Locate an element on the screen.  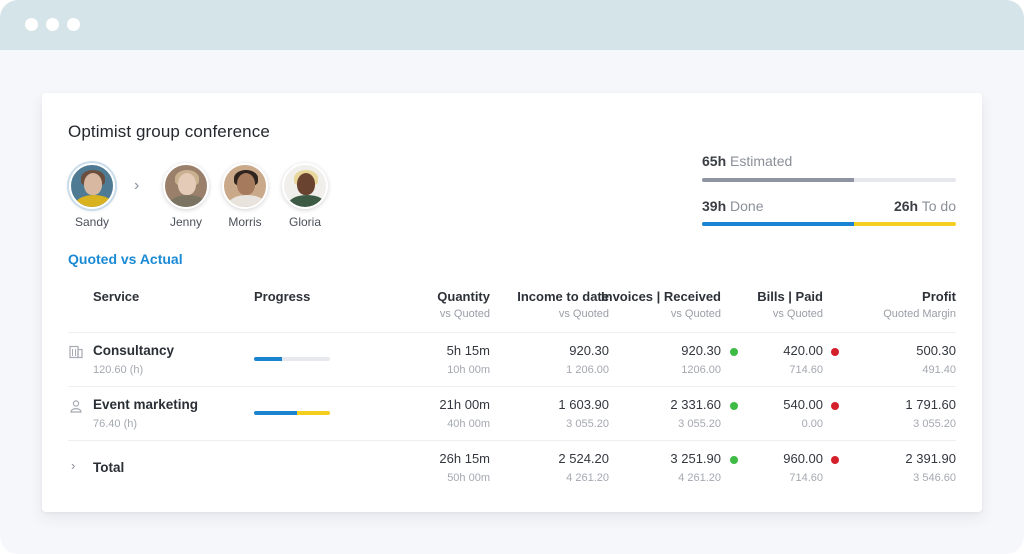
hours-summary: 65h Estimated 39h Done 26h To do is located at coordinates (829, 189).